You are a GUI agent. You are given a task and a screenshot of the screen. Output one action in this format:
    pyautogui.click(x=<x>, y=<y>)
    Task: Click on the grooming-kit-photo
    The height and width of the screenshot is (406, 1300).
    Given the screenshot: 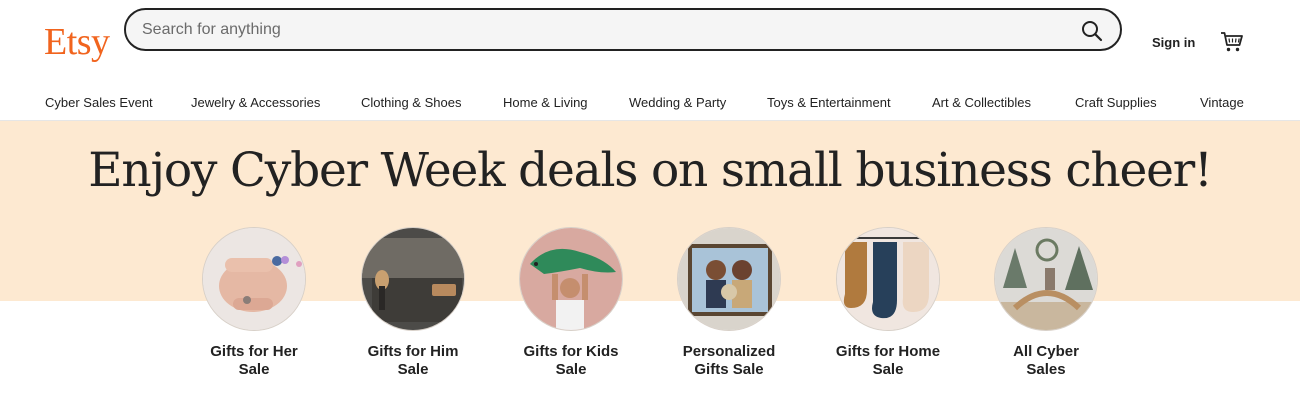 What is the action you would take?
    pyautogui.click(x=413, y=279)
    